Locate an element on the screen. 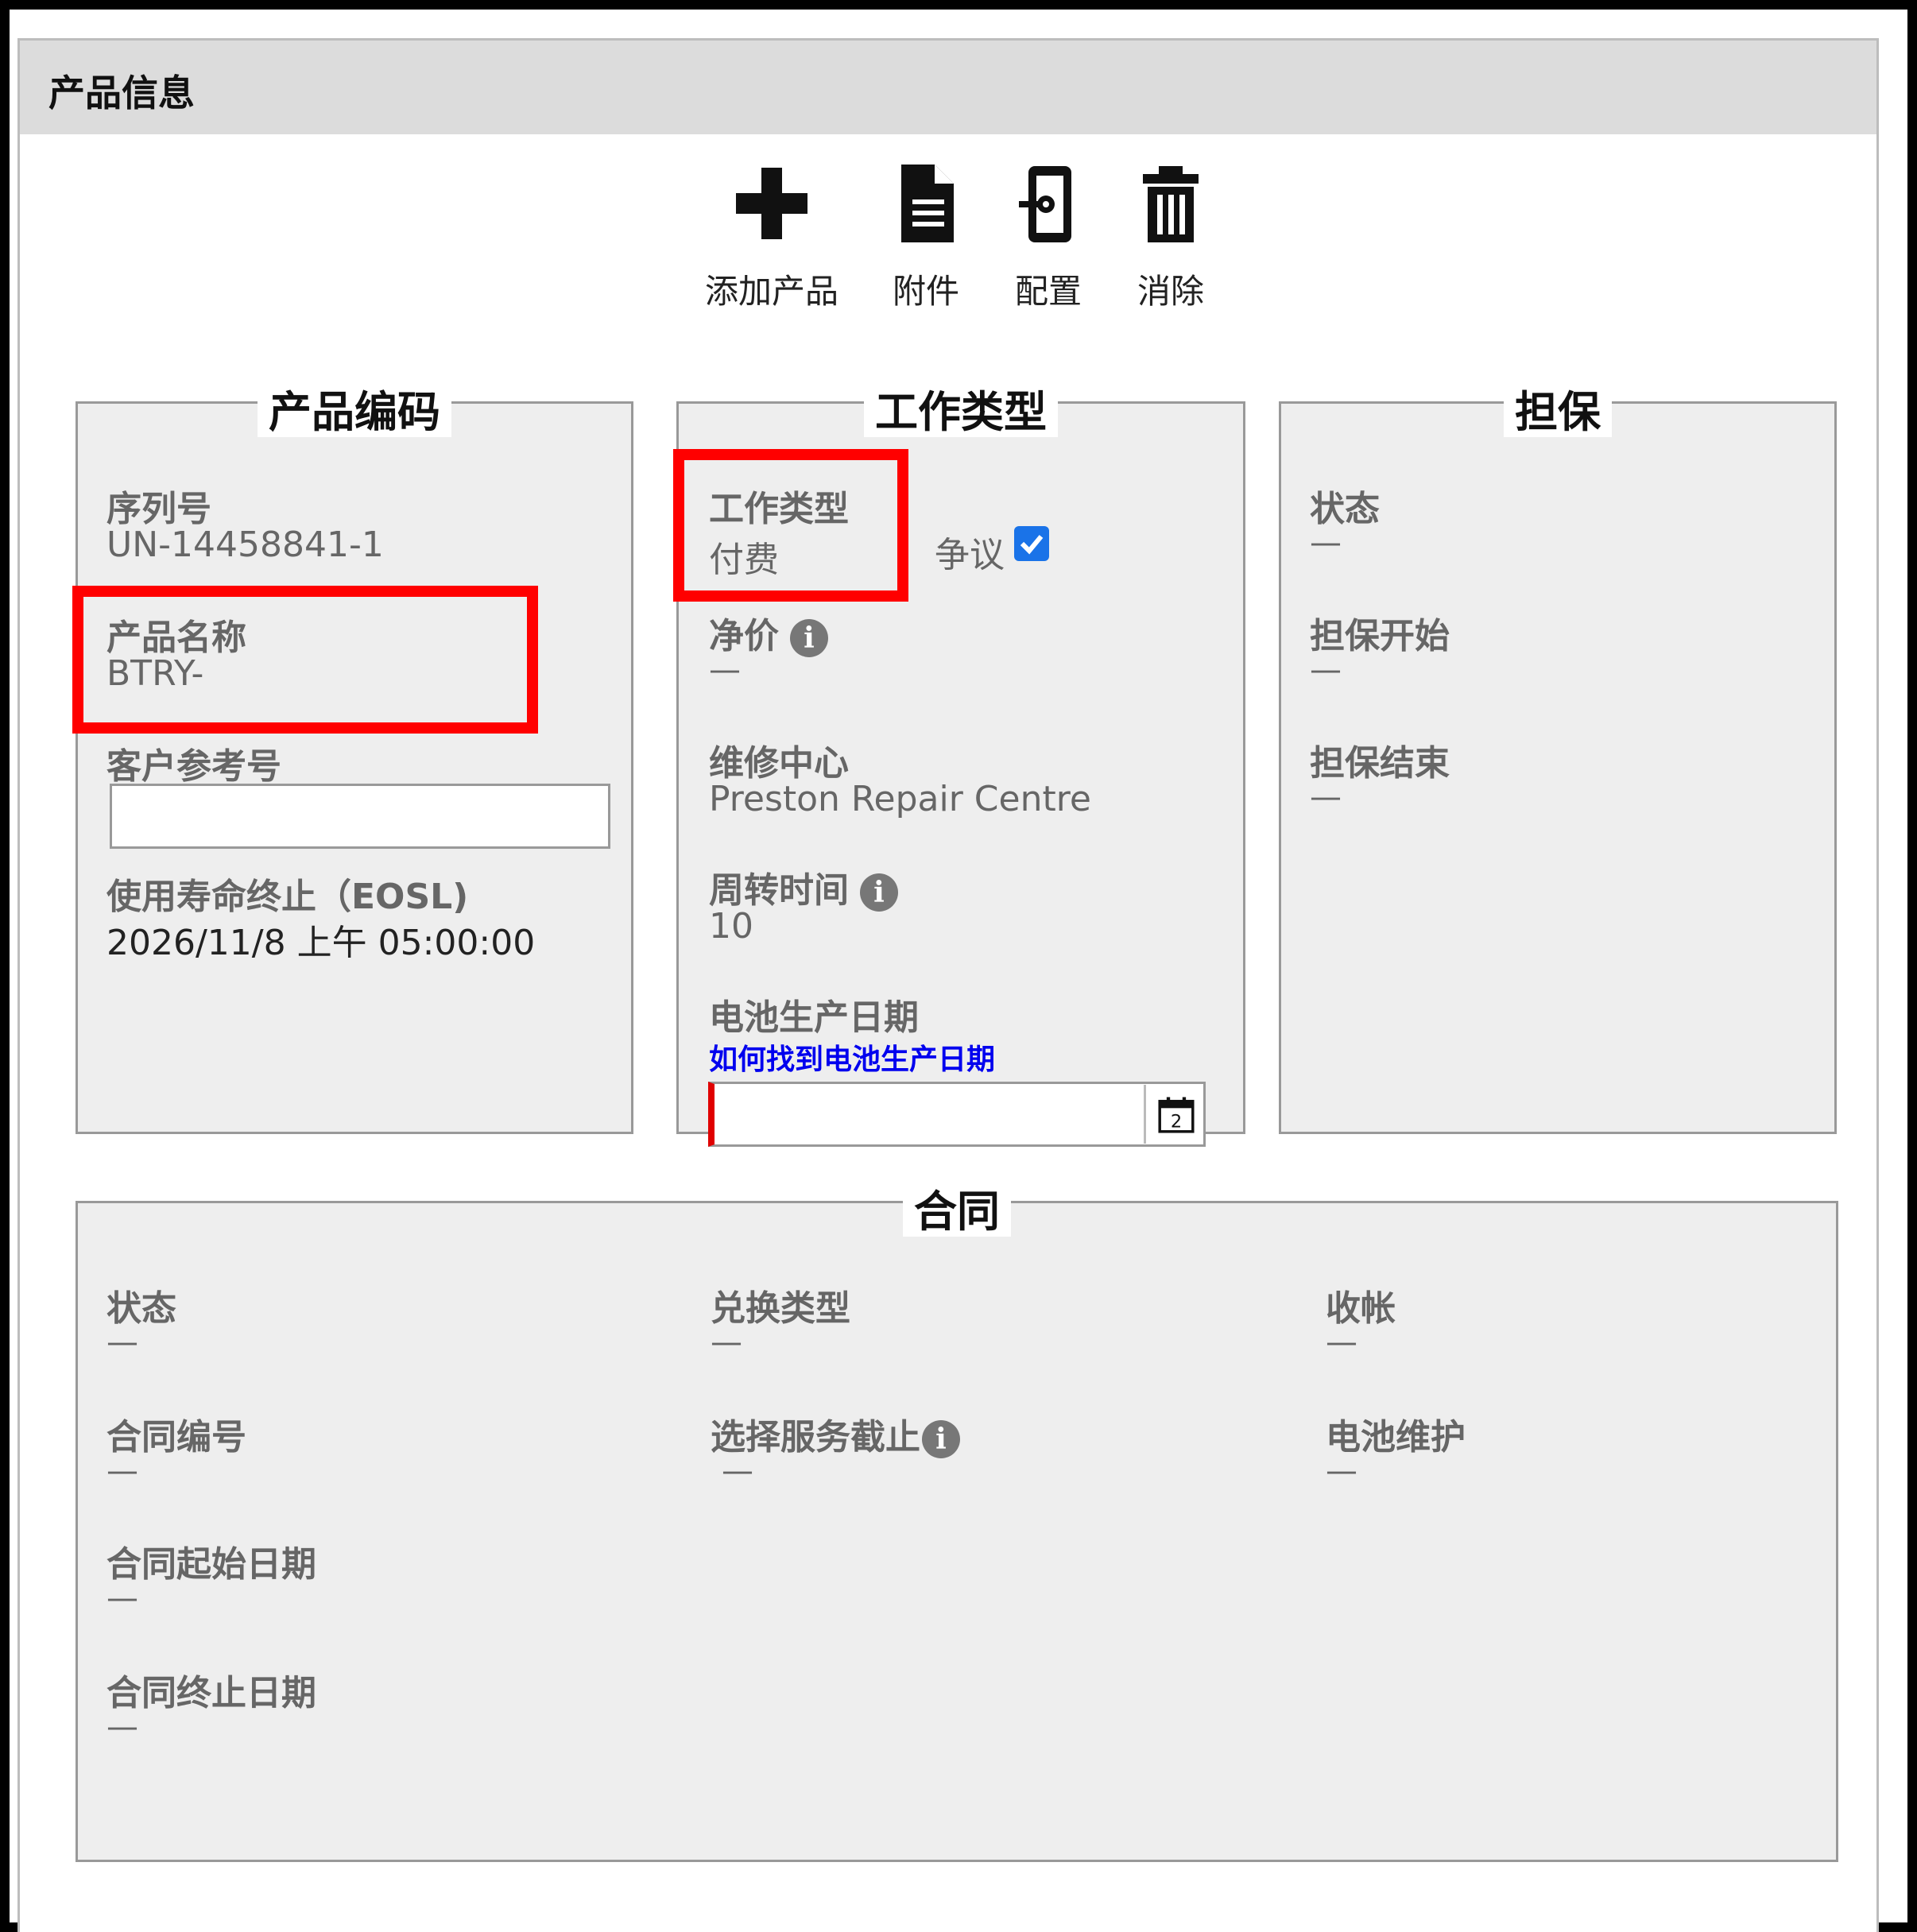 Image resolution: width=1917 pixels, height=1932 pixels. warranty-start-label: 担保开始 is located at coordinates (1380, 636).